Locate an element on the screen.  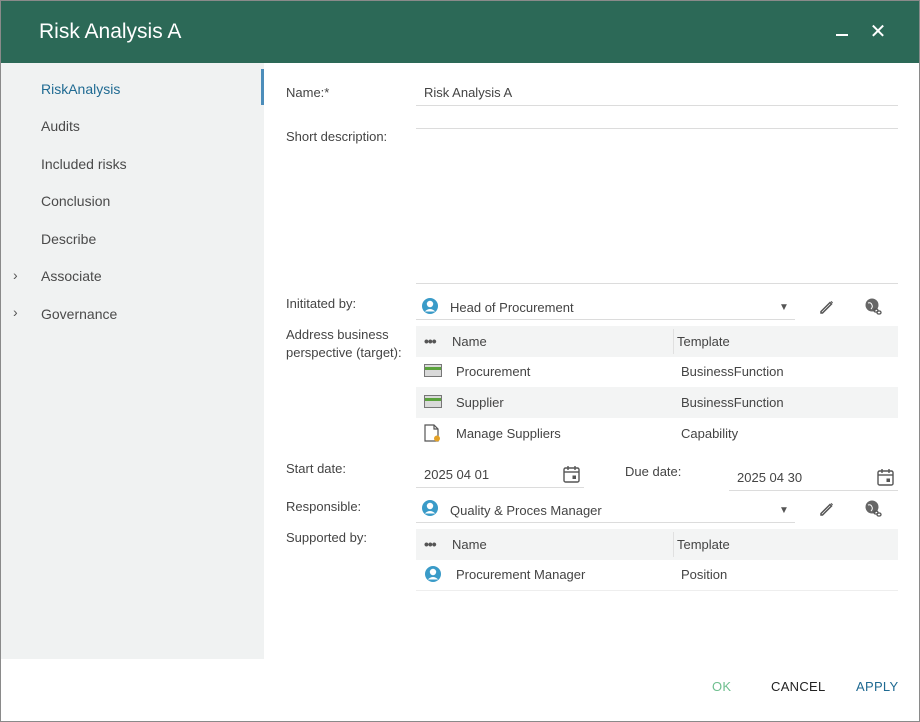
name-input: Risk Analysis A is located at coordinates (468, 92).